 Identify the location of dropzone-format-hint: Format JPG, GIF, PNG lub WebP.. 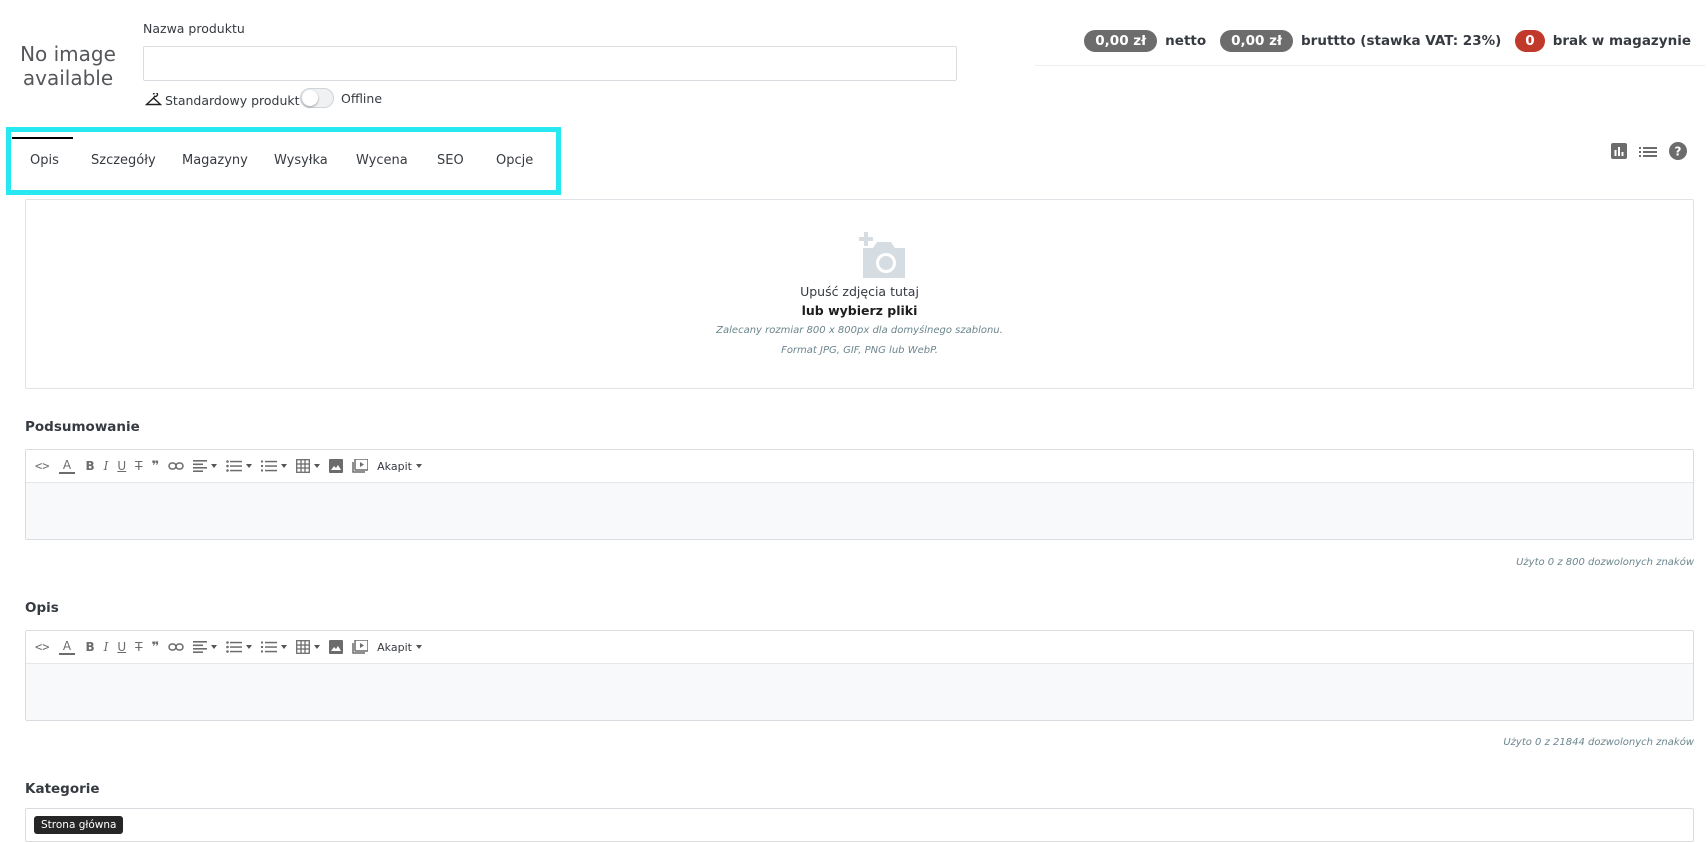
(859, 350).